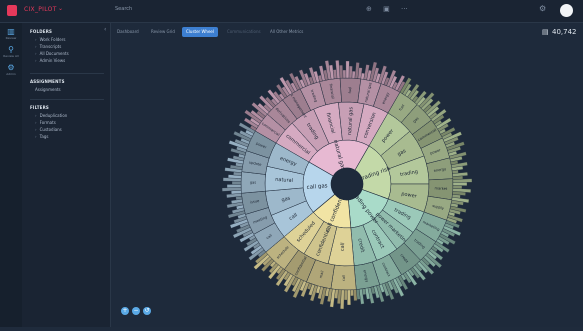 This screenshot has width=583, height=331. I want to click on nav-rail: ▥ Review ⚲ Review All ⚙ Admin, so click(11, 175).